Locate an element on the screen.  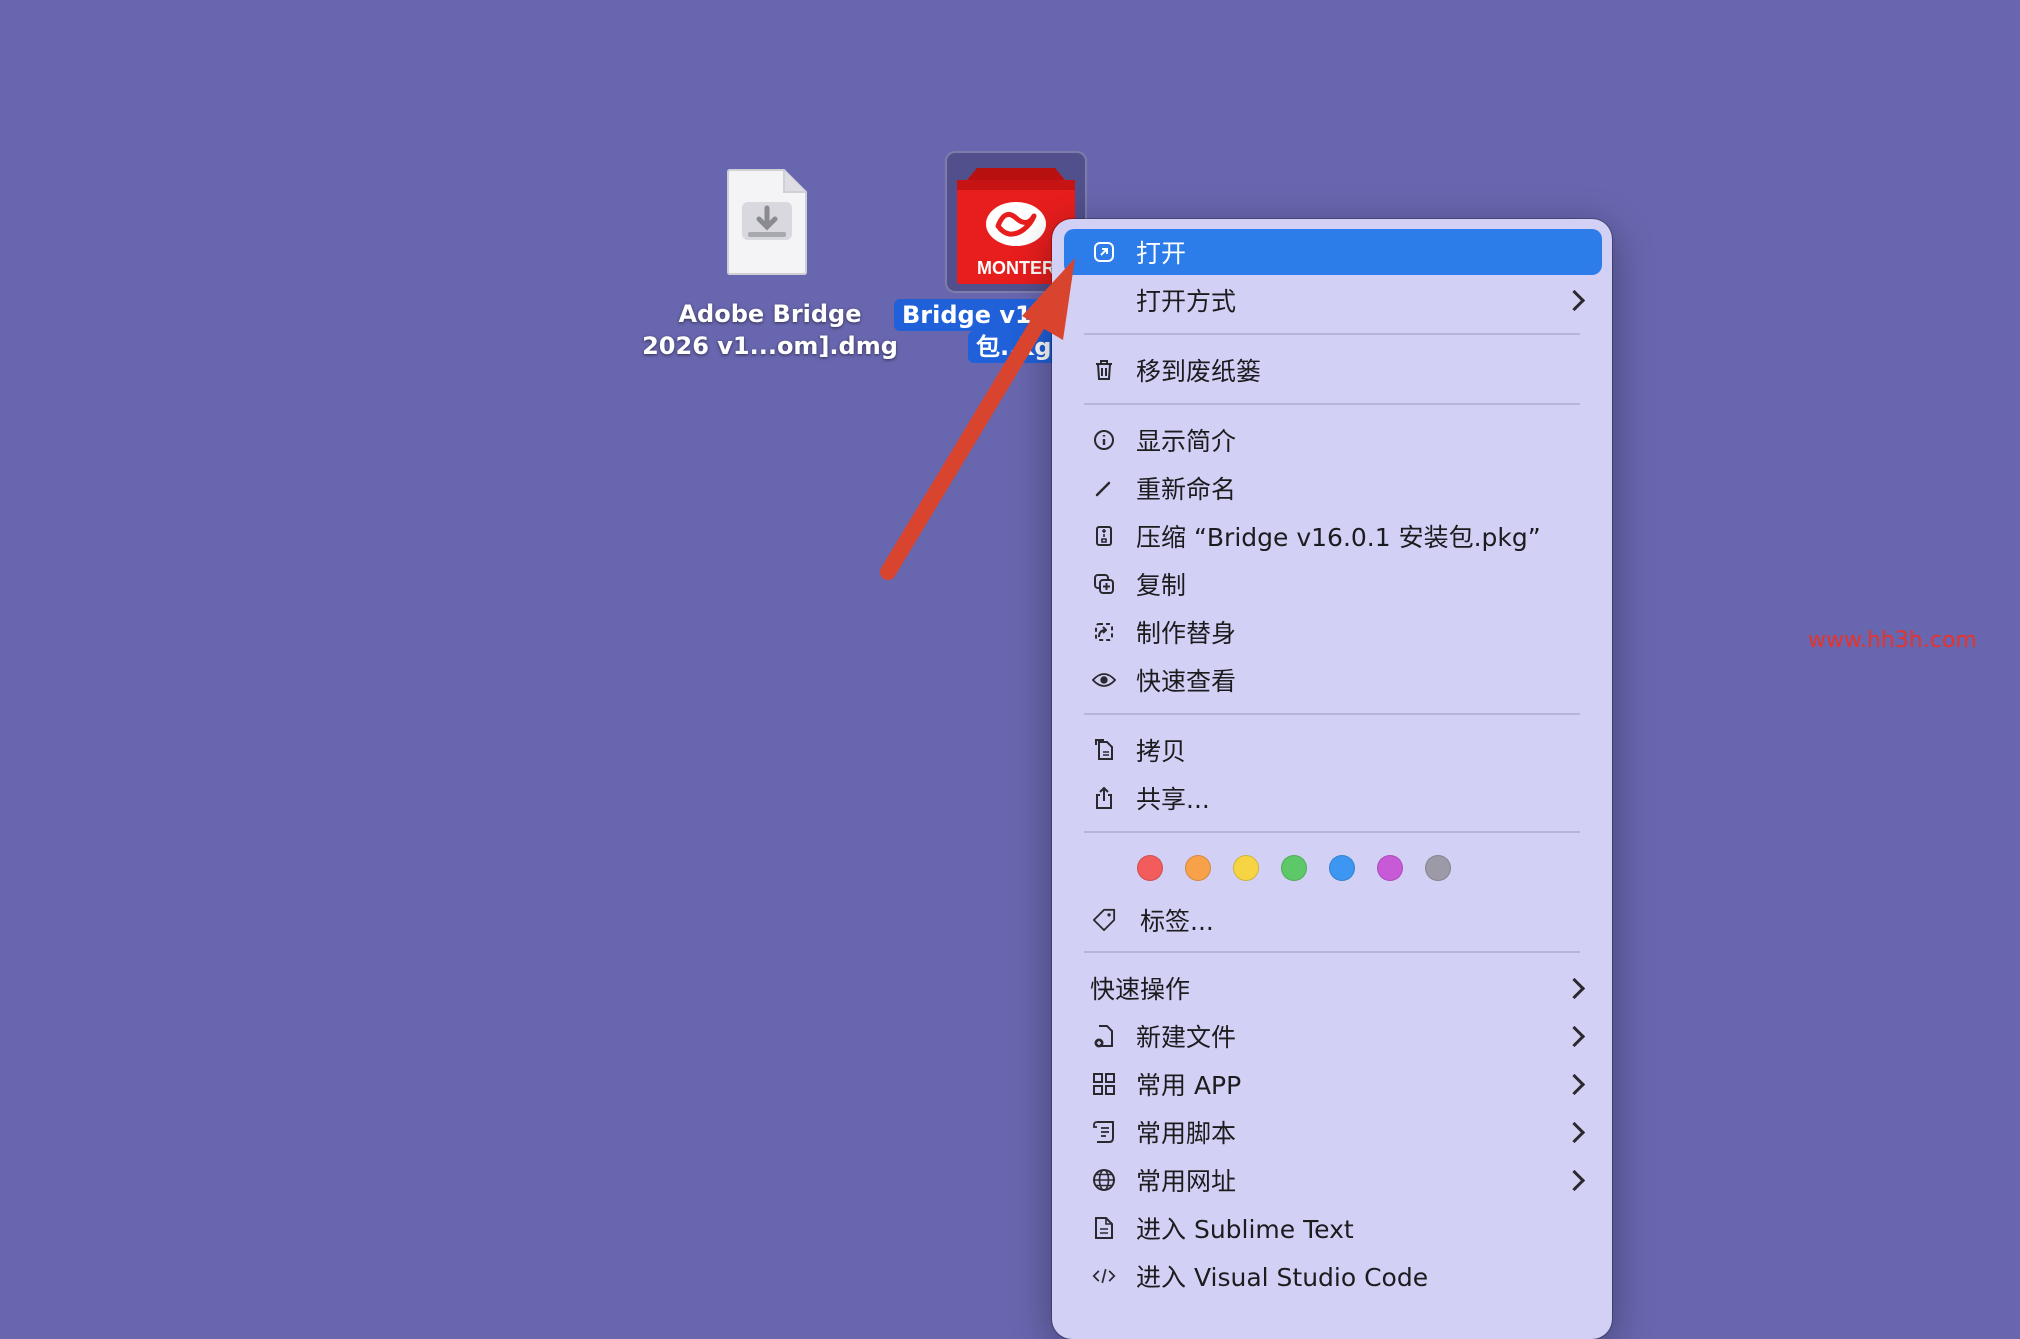
share-icon is located at coordinates (1104, 798).